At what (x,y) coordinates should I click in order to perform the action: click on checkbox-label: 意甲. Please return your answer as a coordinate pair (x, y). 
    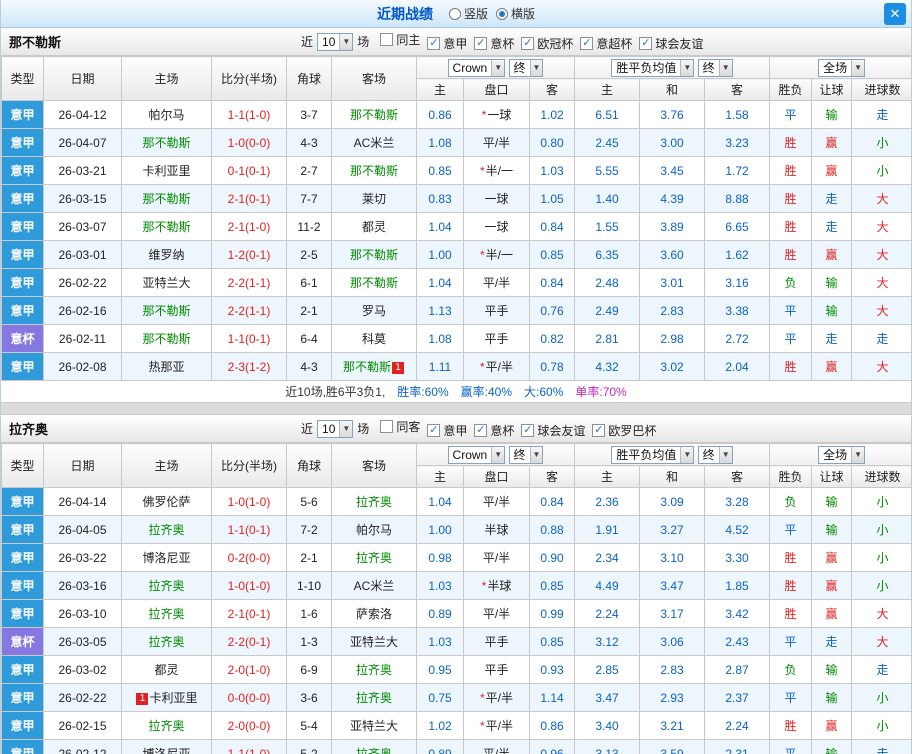
    Looking at the image, I should click on (455, 44).